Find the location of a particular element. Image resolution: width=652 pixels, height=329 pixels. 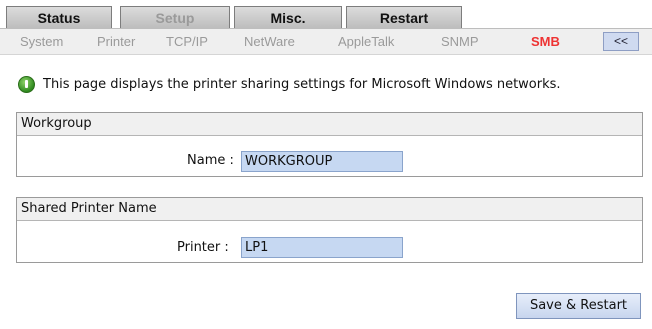

subnav-system: System is located at coordinates (41, 41).